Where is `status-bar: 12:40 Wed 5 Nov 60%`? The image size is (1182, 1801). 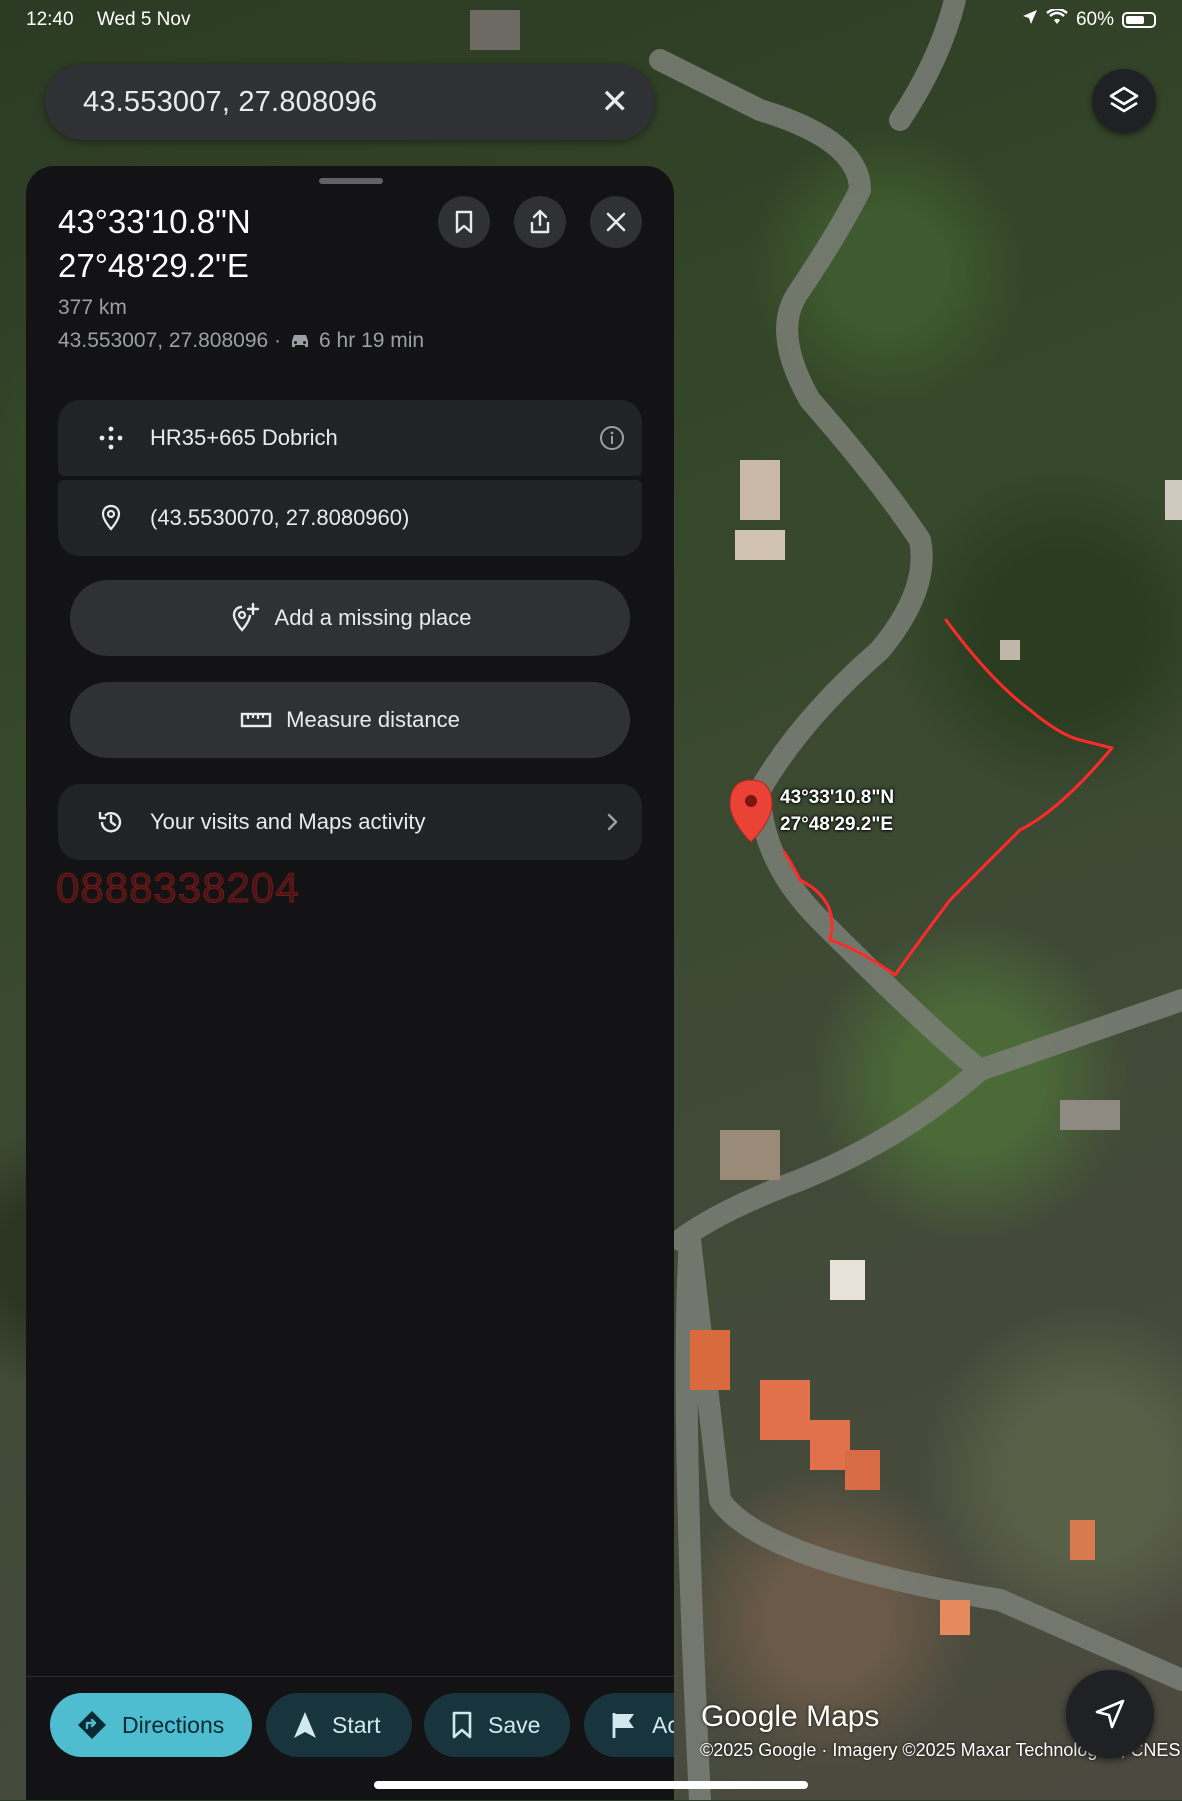
status-bar: 12:40 Wed 5 Nov 60% is located at coordinates (591, 19).